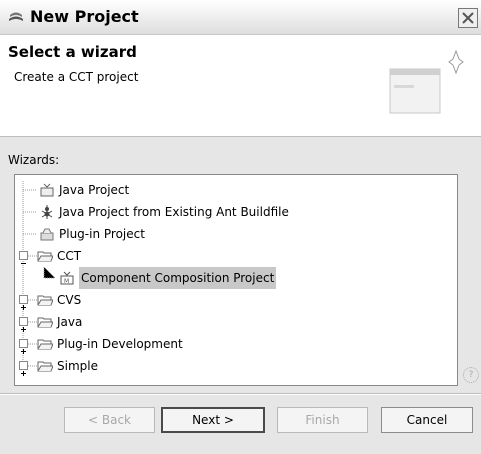 The width and height of the screenshot is (481, 454). What do you see at coordinates (16, 16) in the screenshot?
I see `new-wizard-icon` at bounding box center [16, 16].